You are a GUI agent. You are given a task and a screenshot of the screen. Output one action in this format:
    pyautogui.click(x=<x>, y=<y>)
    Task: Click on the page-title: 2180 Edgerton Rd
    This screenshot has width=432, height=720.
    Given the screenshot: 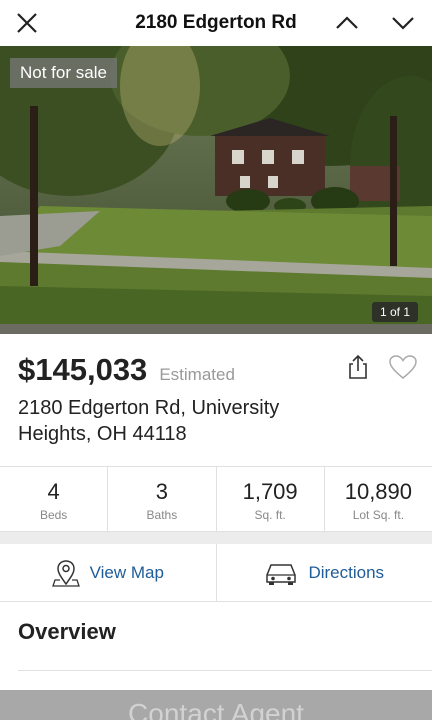 What is the action you would take?
    pyautogui.click(x=216, y=22)
    